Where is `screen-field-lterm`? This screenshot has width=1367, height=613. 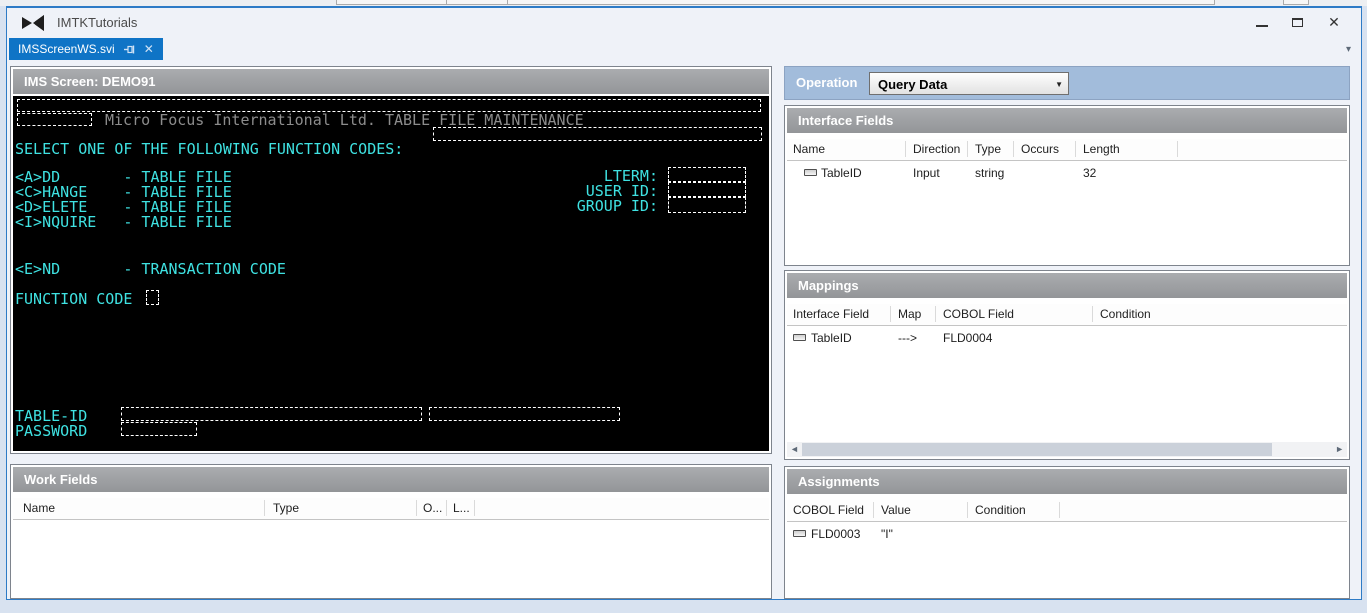 screen-field-lterm is located at coordinates (707, 174).